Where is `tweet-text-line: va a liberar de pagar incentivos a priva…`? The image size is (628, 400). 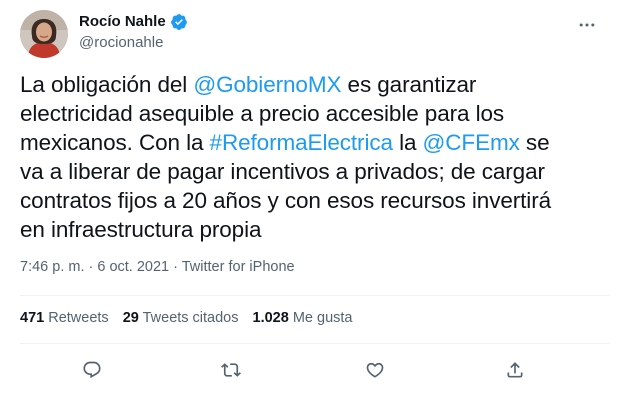 tweet-text-line: va a liberar de pagar incentivos a priva… is located at coordinates (317, 171).